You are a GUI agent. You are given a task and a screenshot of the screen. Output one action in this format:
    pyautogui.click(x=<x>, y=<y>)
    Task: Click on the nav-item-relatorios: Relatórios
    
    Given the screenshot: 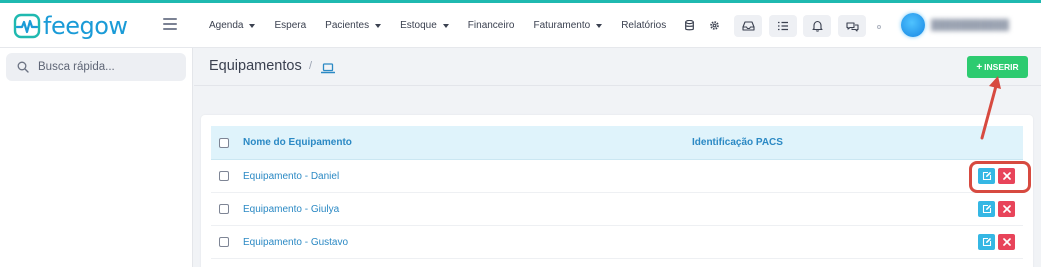 What is the action you would take?
    pyautogui.click(x=643, y=25)
    